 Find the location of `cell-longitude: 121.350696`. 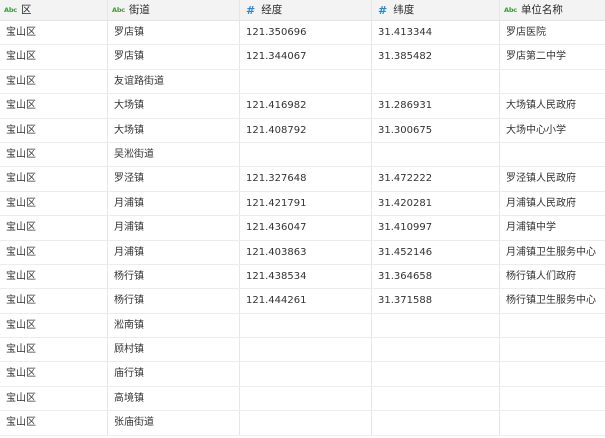

cell-longitude: 121.350696 is located at coordinates (306, 33).